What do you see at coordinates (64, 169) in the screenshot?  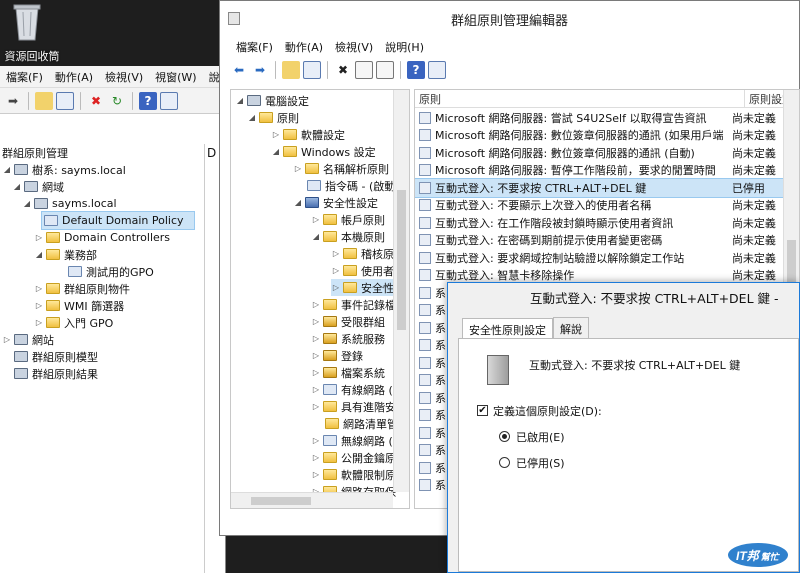 I see `tree-forest: ◢ 樹系: sayms.local` at bounding box center [64, 169].